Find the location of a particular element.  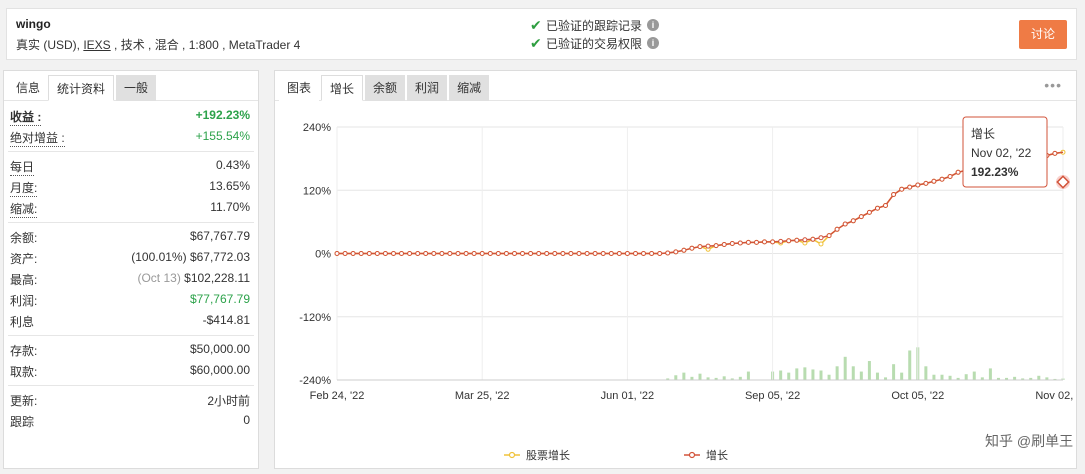

stat-prefix: (Oct 13) is located at coordinates (159, 278).